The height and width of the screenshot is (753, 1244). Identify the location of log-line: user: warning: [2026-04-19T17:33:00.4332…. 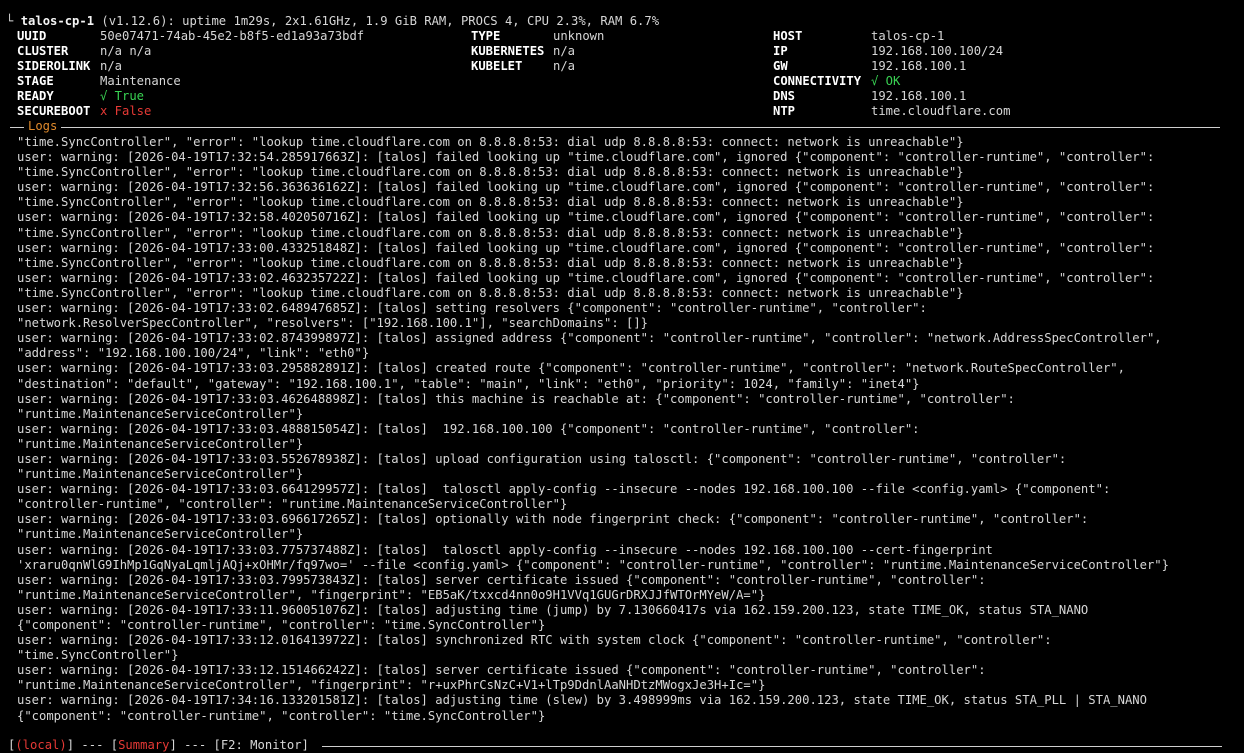
(586, 247).